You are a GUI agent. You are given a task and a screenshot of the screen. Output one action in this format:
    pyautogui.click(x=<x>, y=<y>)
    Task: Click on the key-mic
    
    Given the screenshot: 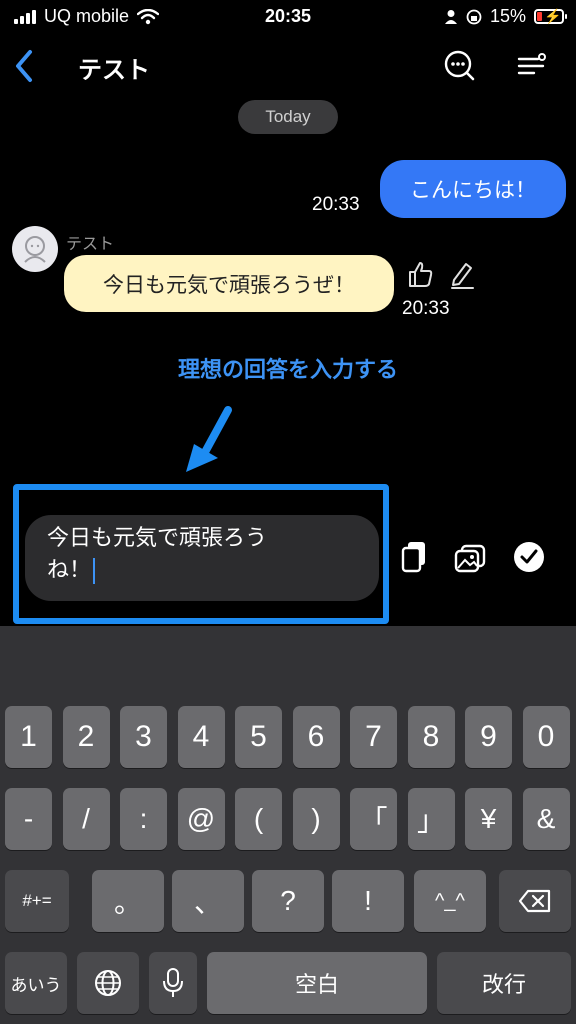 What is the action you would take?
    pyautogui.click(x=173, y=983)
    